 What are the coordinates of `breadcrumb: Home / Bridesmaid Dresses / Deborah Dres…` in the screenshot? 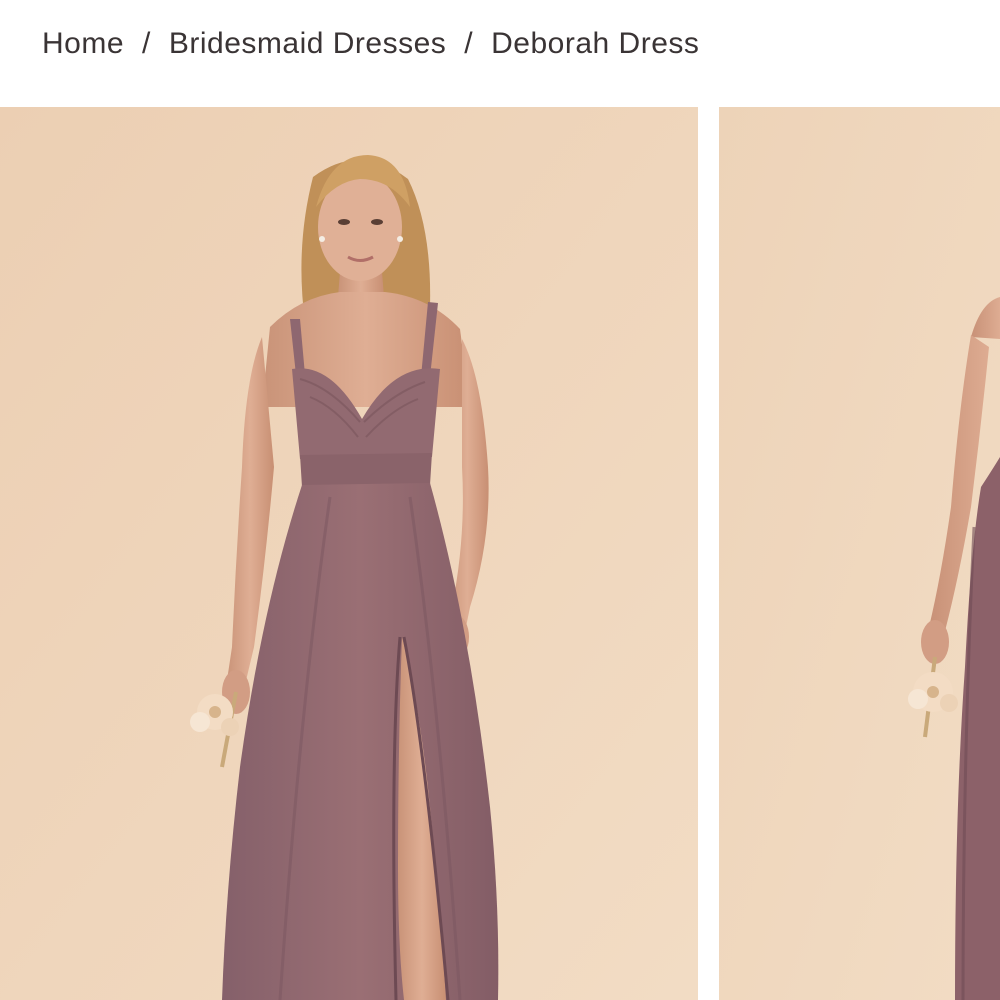 It's located at (370, 44).